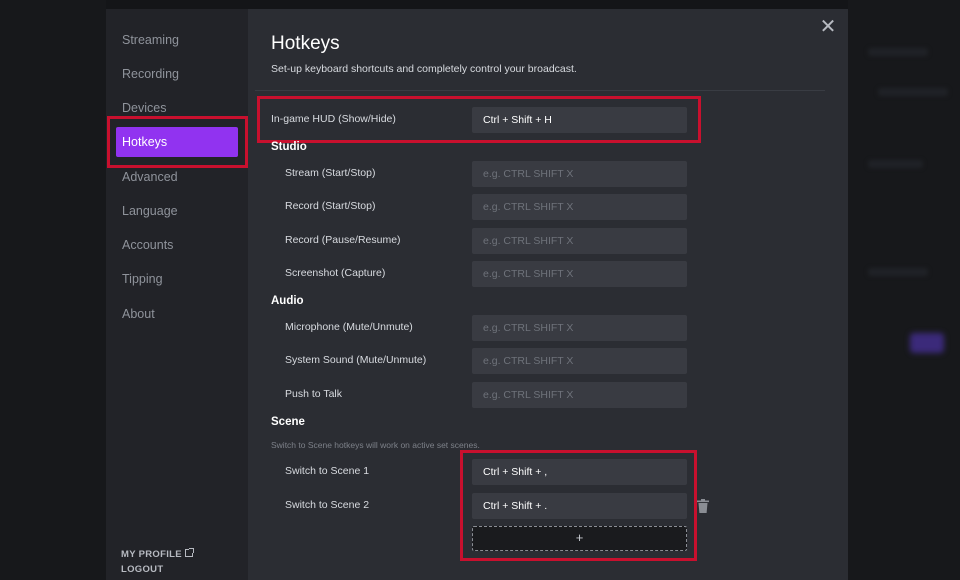 This screenshot has height=580, width=960. Describe the element at coordinates (287, 301) in the screenshot. I see `audio-heading: Audio` at that location.